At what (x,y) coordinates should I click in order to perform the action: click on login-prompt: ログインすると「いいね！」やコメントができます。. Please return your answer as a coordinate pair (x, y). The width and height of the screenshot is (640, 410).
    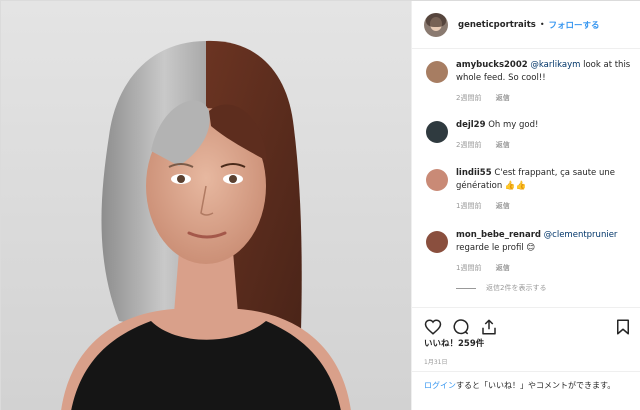
    Looking at the image, I should click on (526, 381).